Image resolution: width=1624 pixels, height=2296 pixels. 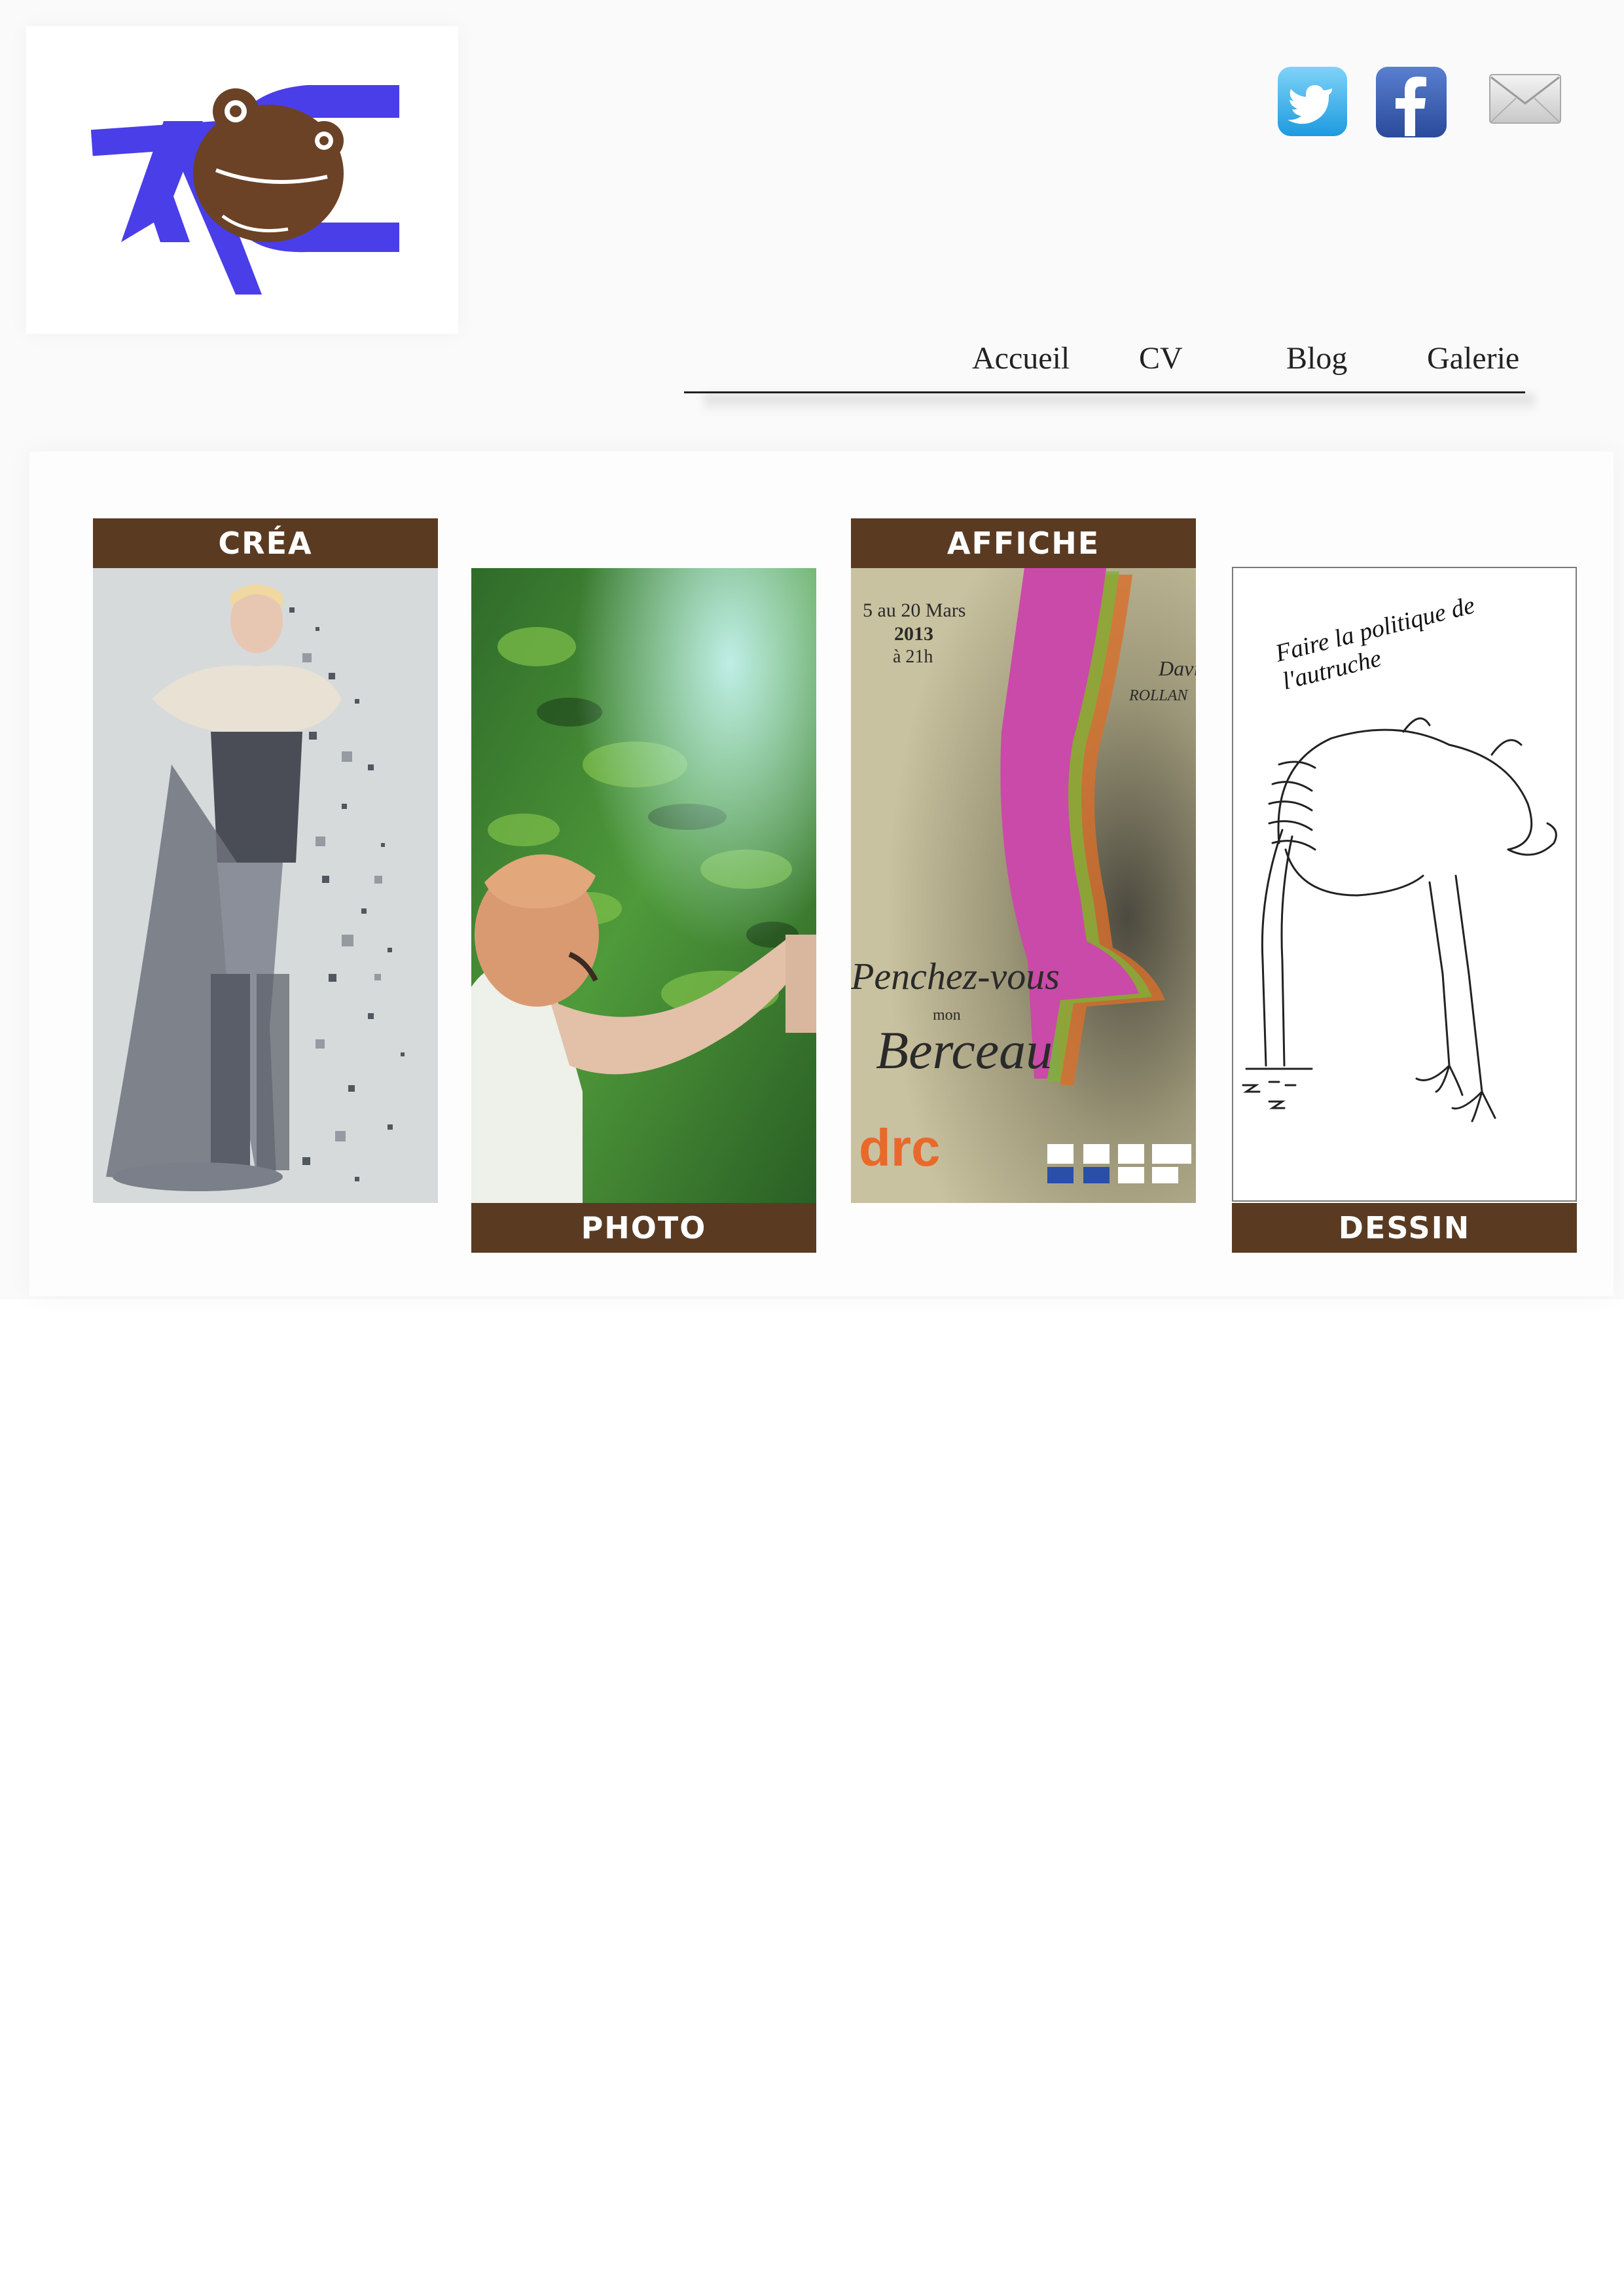 What do you see at coordinates (1158, 695) in the screenshot?
I see `poster-artist-last: ROLLAN` at bounding box center [1158, 695].